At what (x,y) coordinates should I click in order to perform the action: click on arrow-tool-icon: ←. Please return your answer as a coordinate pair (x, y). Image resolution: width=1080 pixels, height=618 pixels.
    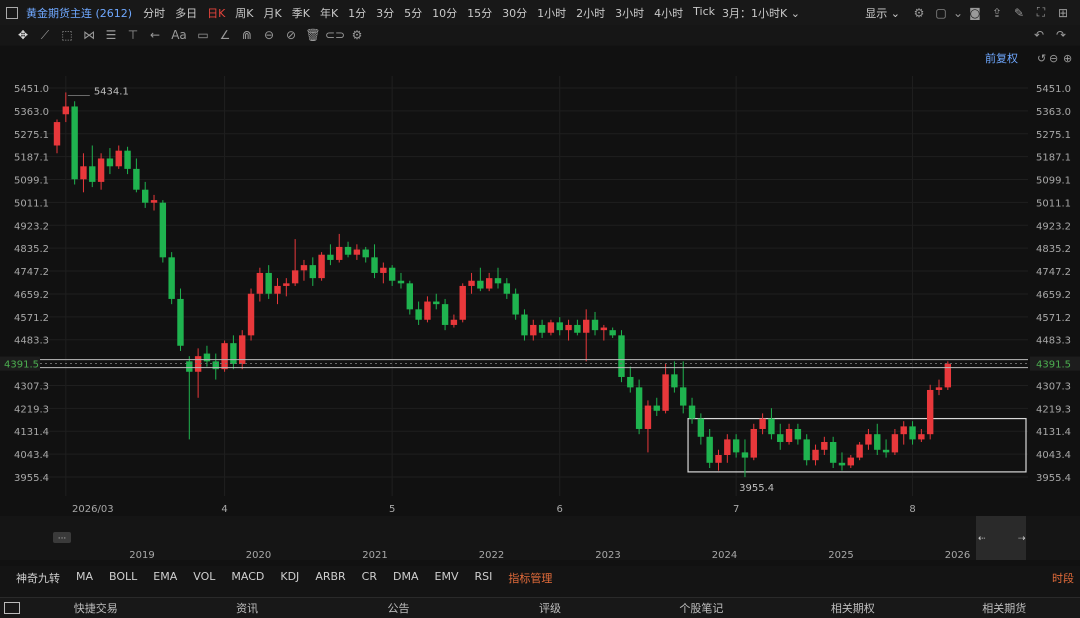
    Looking at the image, I should click on (155, 35).